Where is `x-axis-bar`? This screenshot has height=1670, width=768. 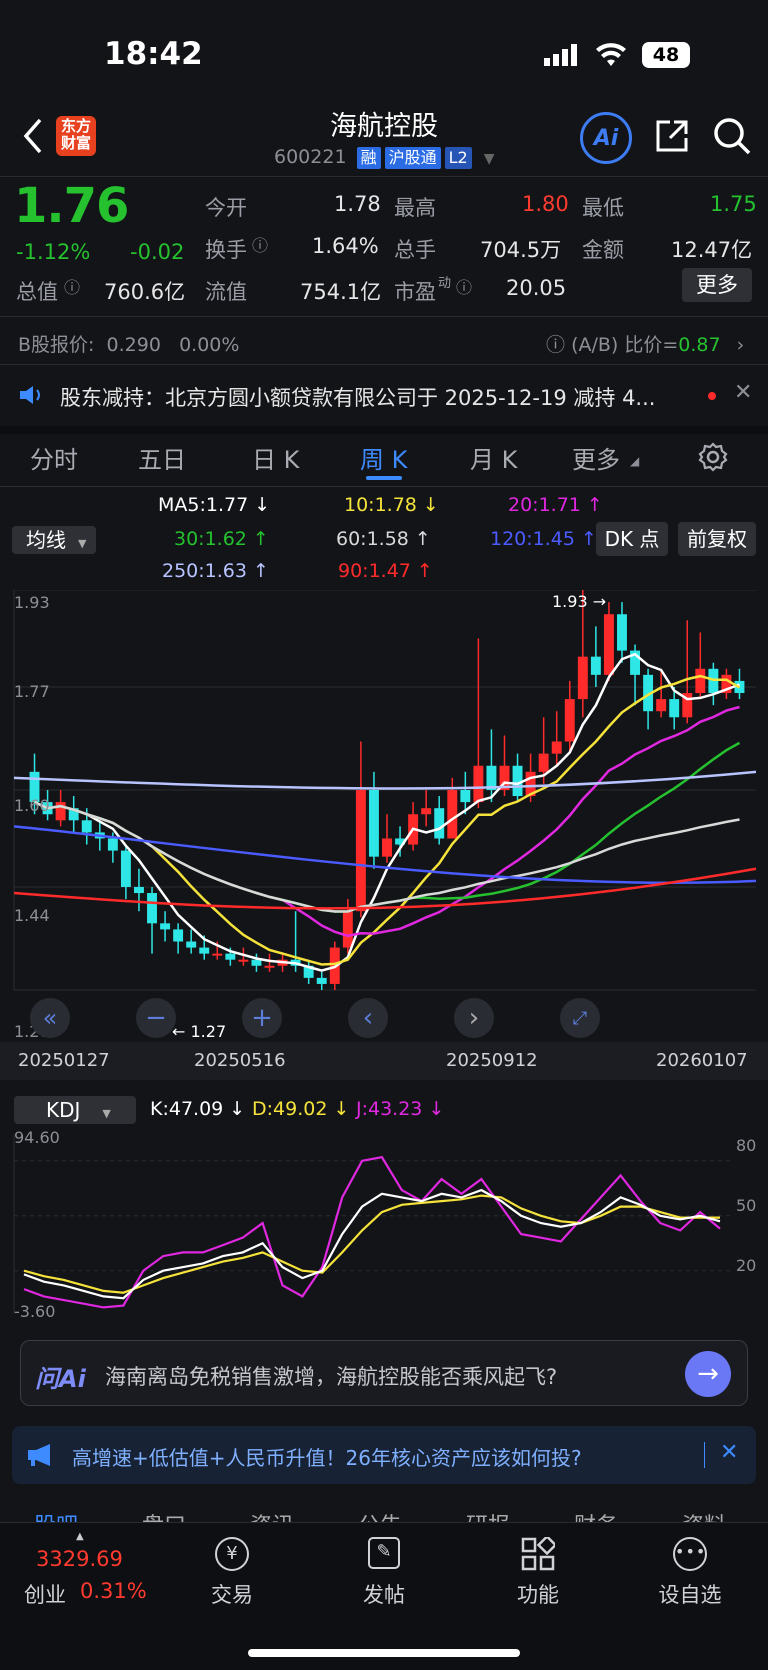 x-axis-bar is located at coordinates (384, 1061).